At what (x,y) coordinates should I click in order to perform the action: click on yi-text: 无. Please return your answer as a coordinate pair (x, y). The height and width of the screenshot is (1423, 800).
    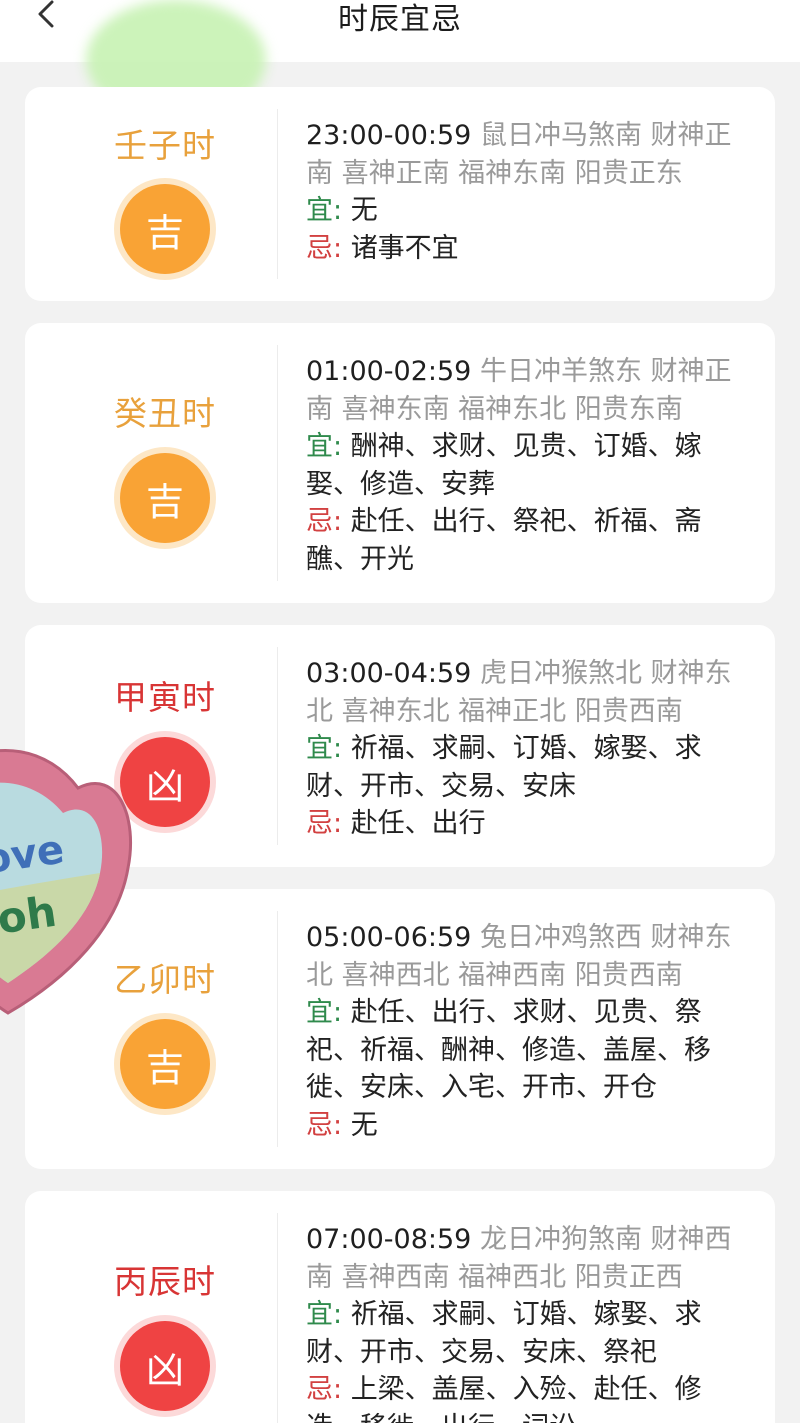
    Looking at the image, I should click on (364, 210).